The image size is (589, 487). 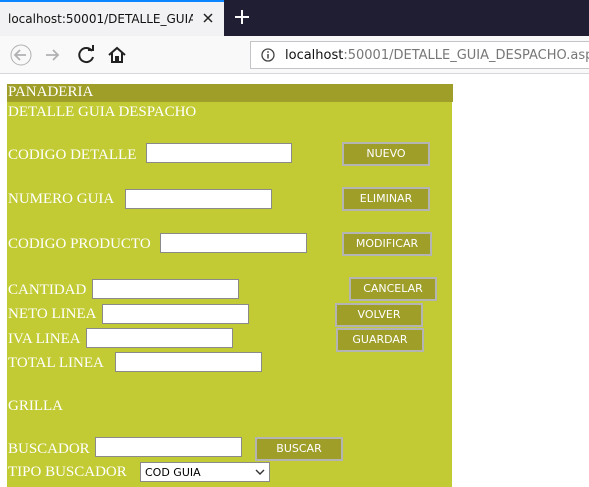 I want to click on numero-guia-input, so click(x=198, y=199).